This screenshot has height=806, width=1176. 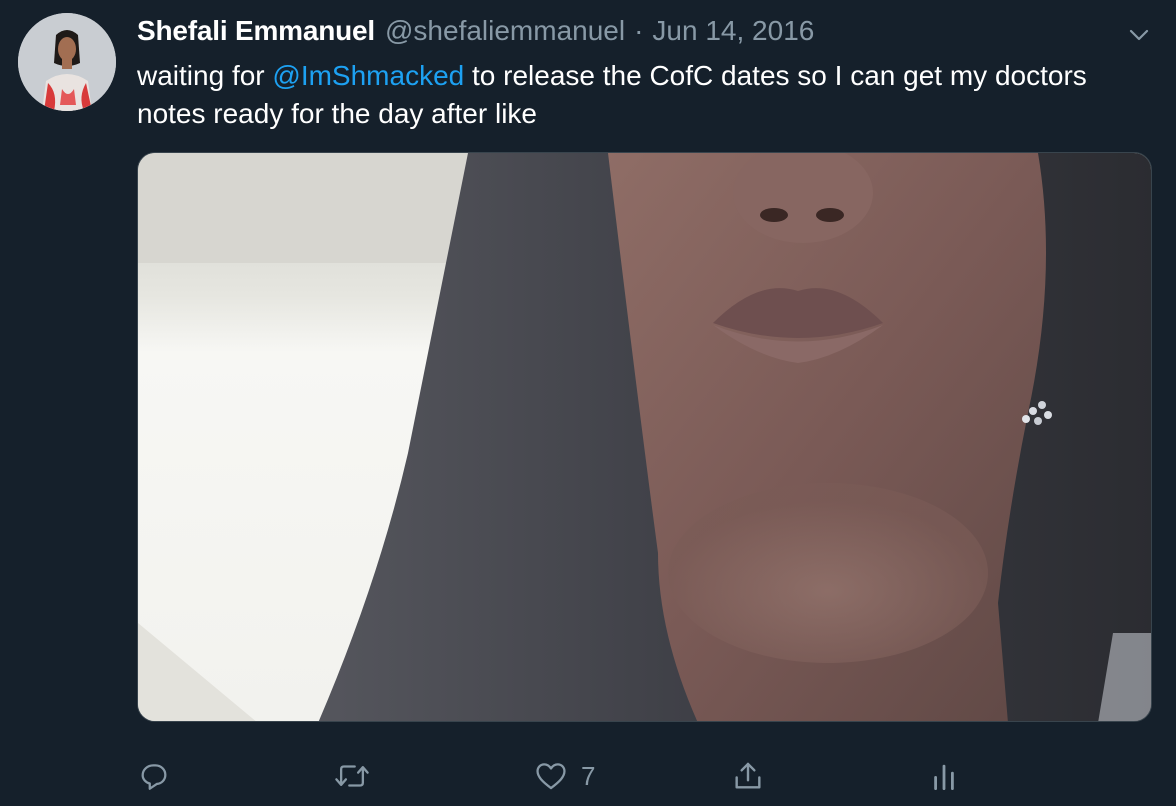 I want to click on author-name: Shefali Emmanuel, so click(x=256, y=31).